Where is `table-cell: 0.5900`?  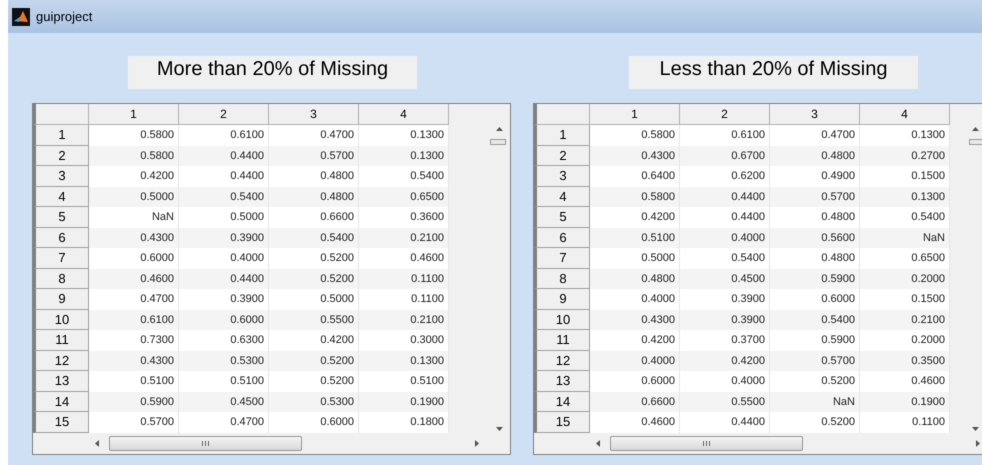
table-cell: 0.5900 is located at coordinates (134, 402).